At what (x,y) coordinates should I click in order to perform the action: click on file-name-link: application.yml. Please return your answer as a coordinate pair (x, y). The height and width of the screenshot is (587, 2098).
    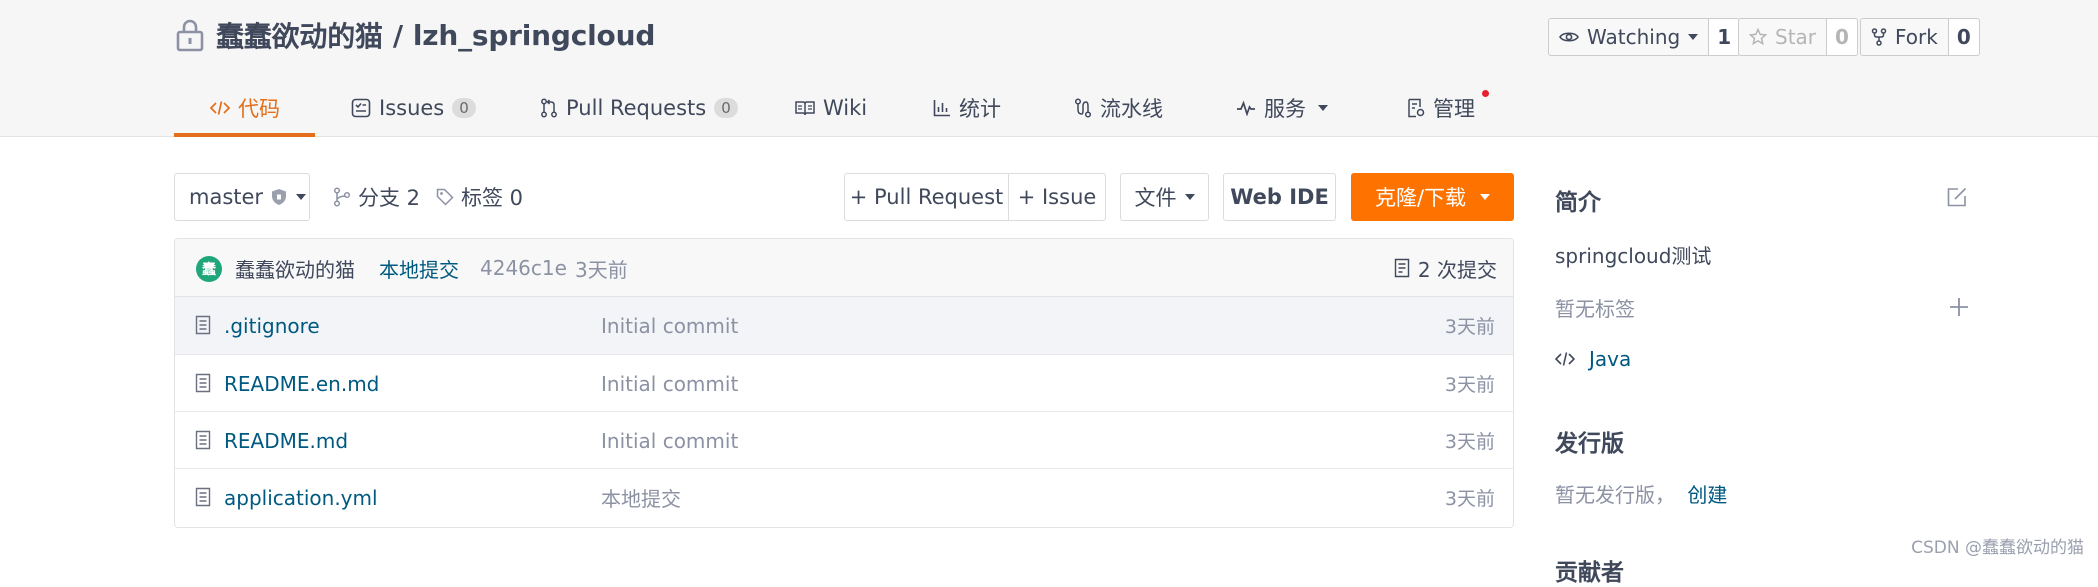
    Looking at the image, I should click on (301, 497).